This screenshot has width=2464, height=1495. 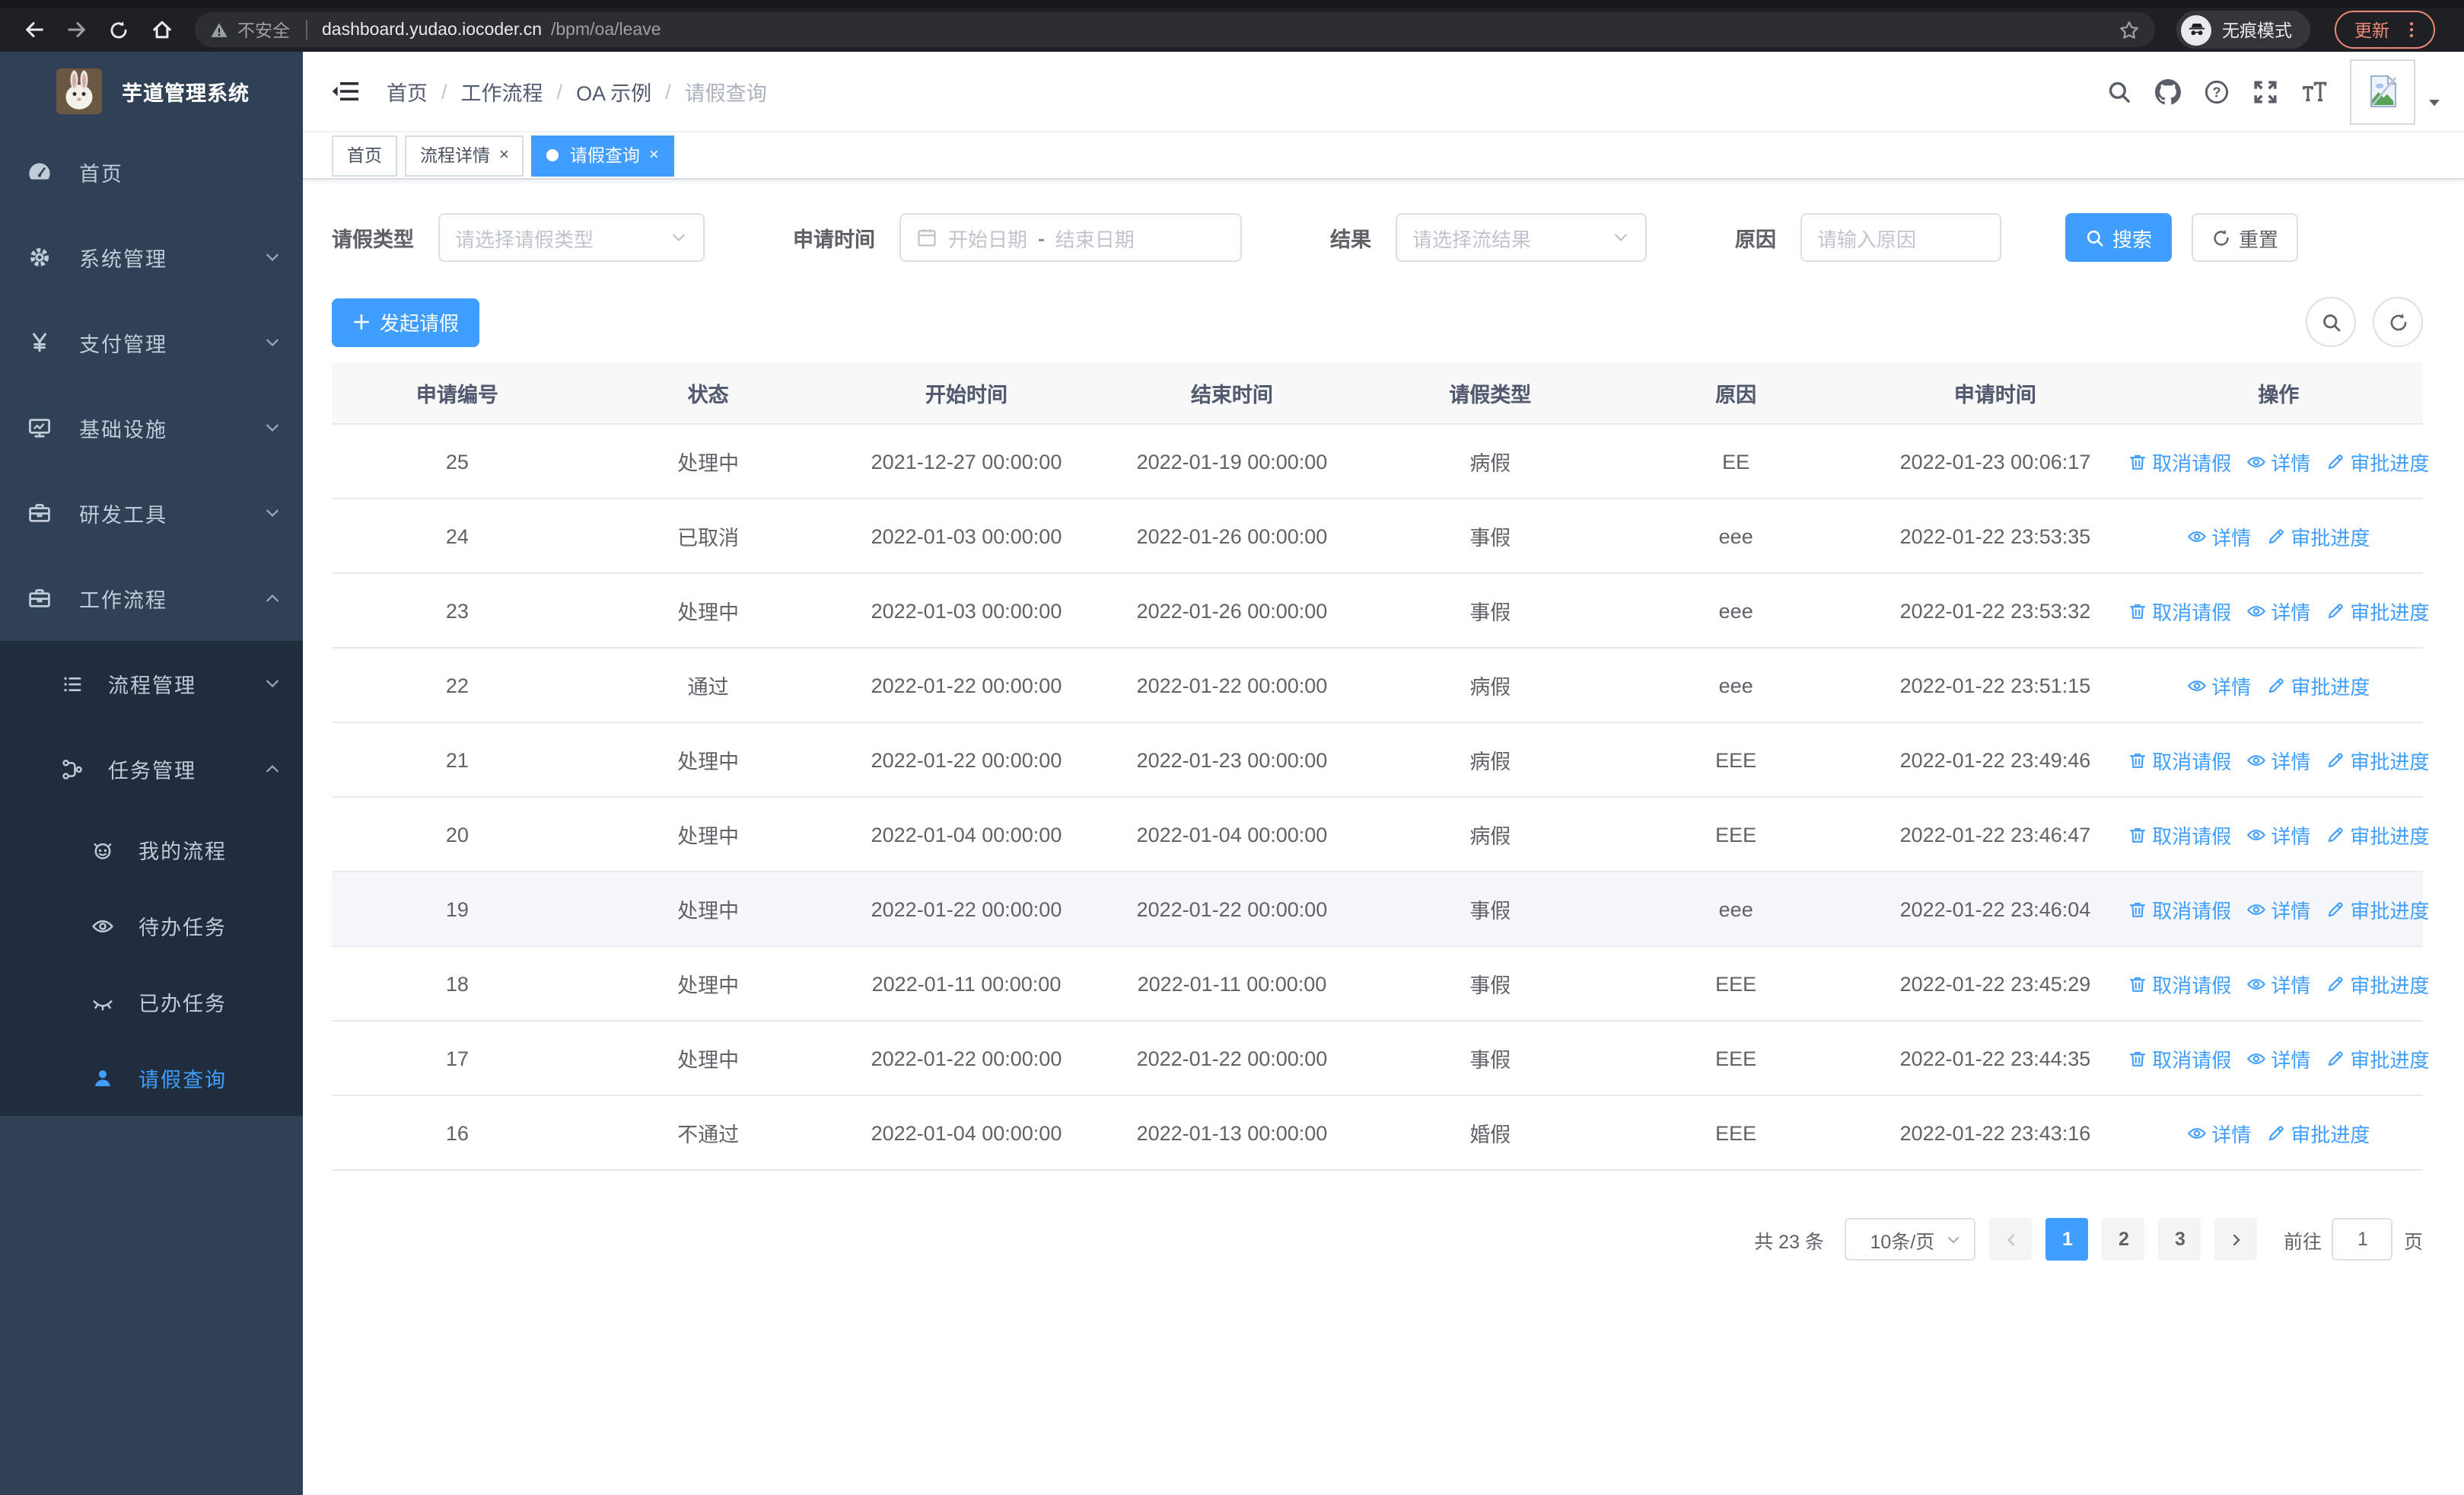 I want to click on sidebar-item-工作流程: 工作流程, so click(x=151, y=599).